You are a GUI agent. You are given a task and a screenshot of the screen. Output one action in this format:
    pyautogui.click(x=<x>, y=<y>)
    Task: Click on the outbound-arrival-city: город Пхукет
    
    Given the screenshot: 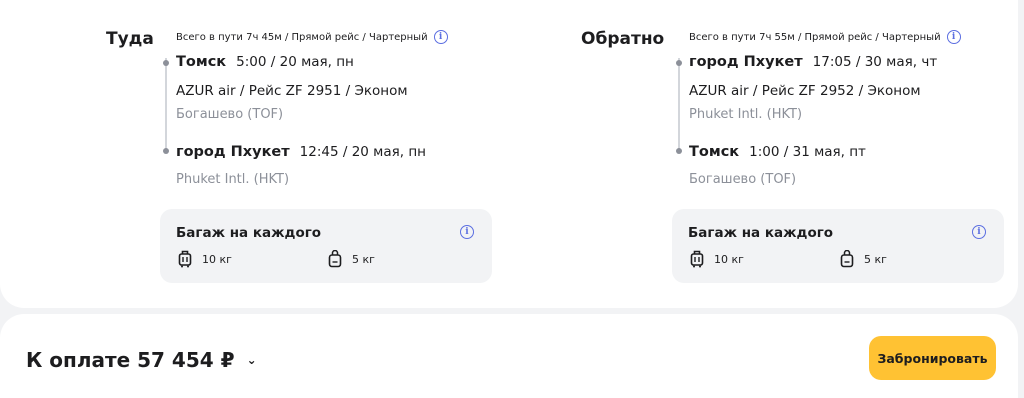 What is the action you would take?
    pyautogui.click(x=233, y=152)
    